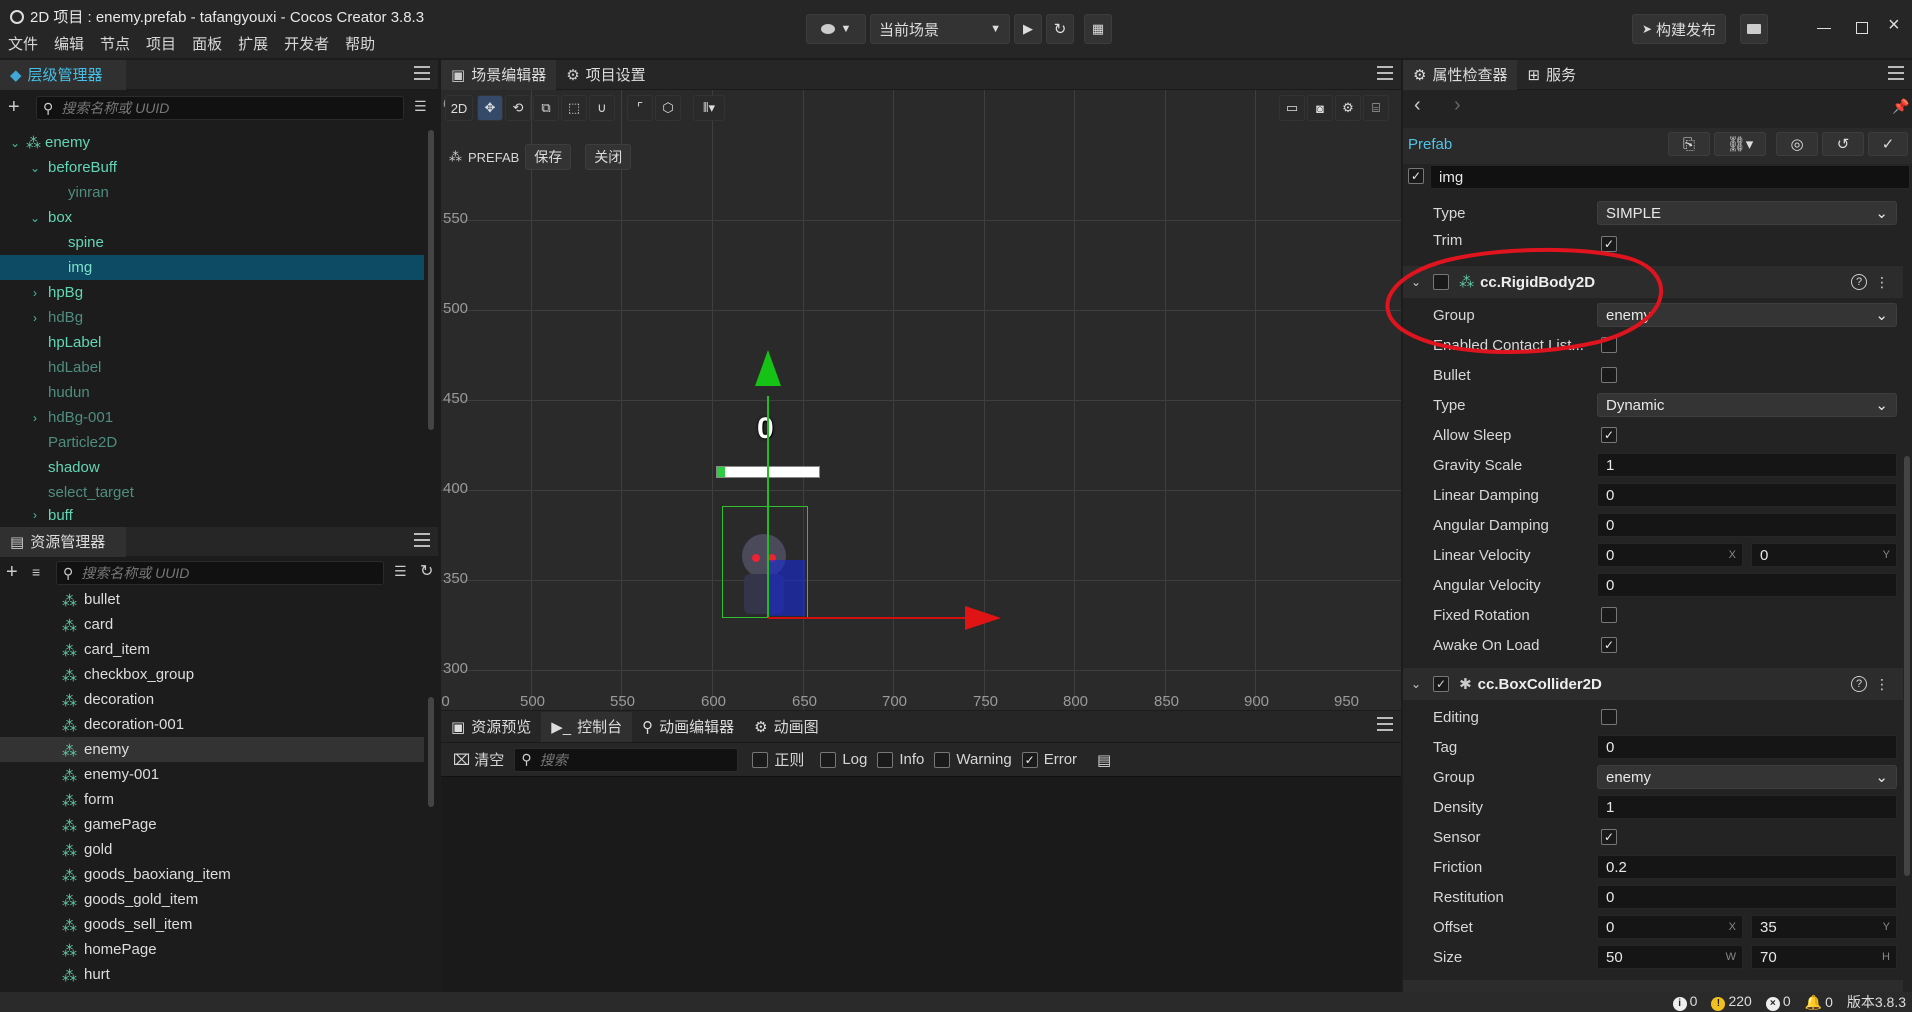  What do you see at coordinates (1862, 28) in the screenshot?
I see `maximize-icon` at bounding box center [1862, 28].